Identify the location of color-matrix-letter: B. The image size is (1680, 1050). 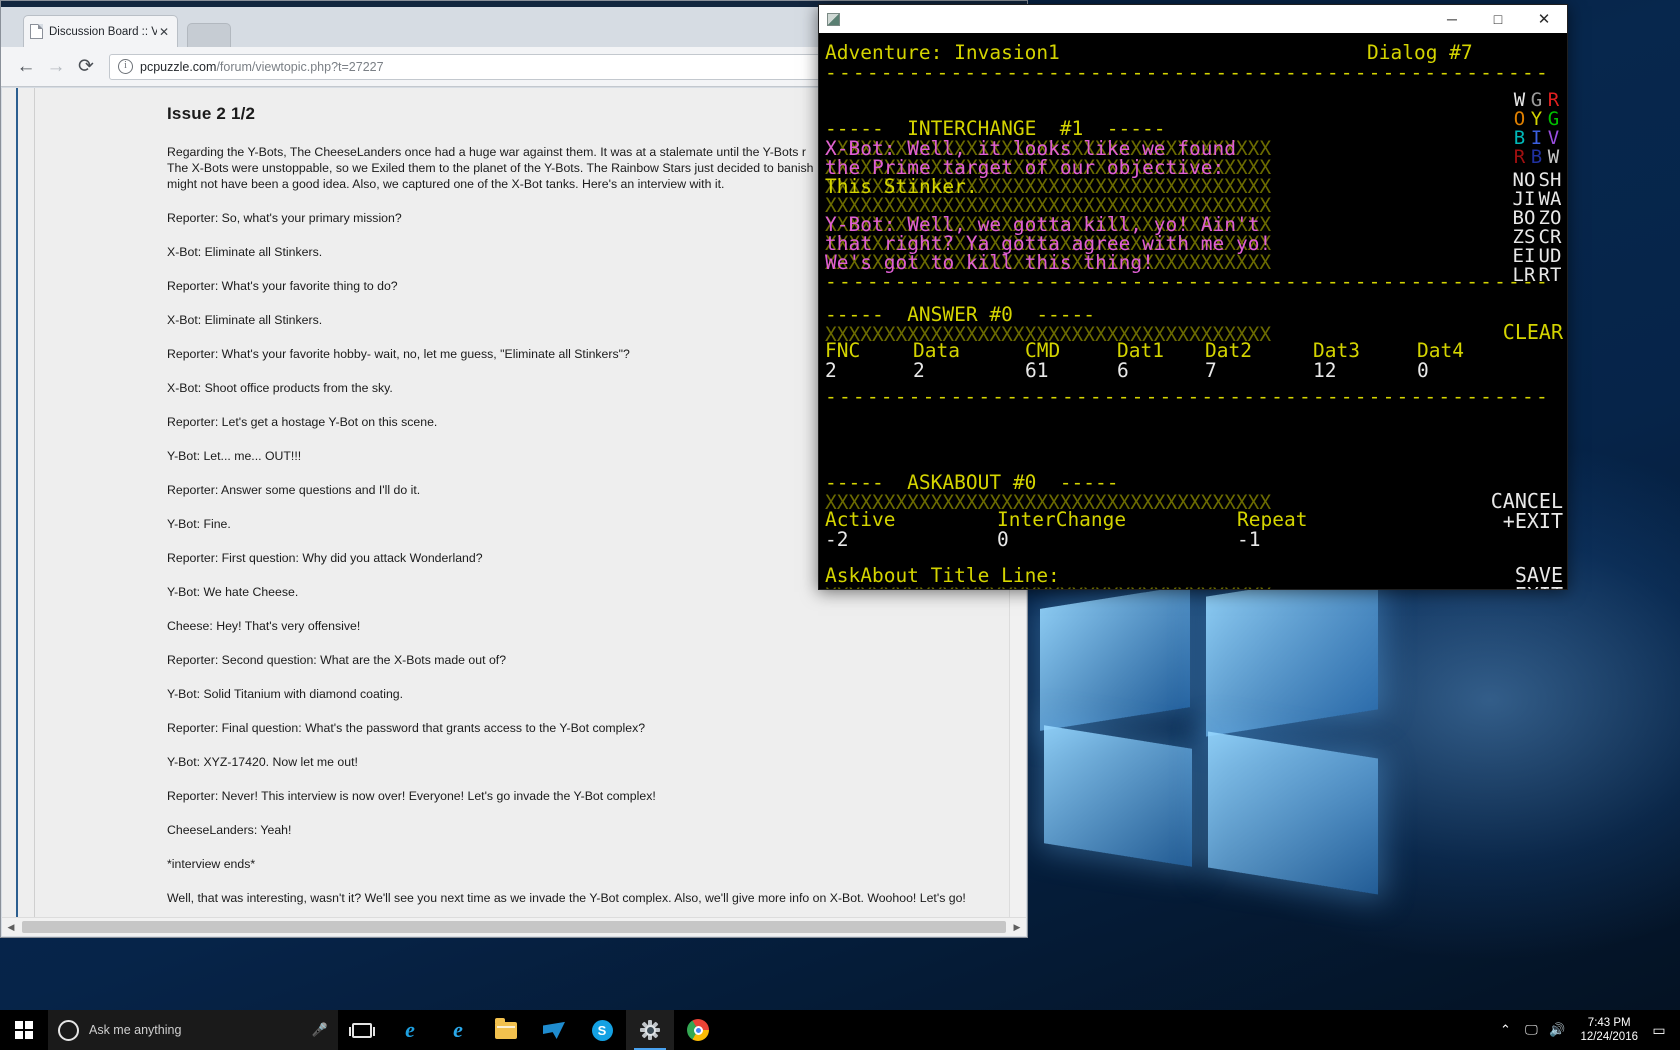
(1536, 157).